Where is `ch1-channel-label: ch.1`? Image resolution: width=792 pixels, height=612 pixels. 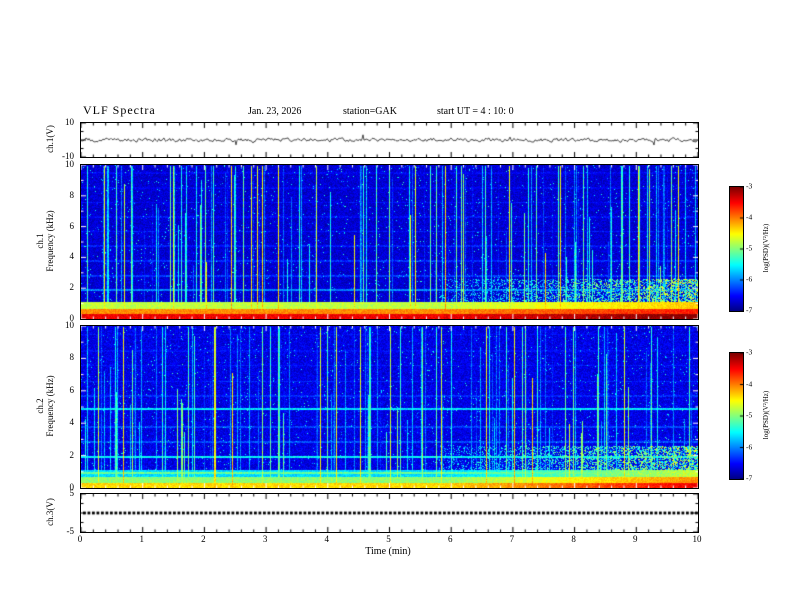 ch1-channel-label: ch.1 is located at coordinates (40, 241).